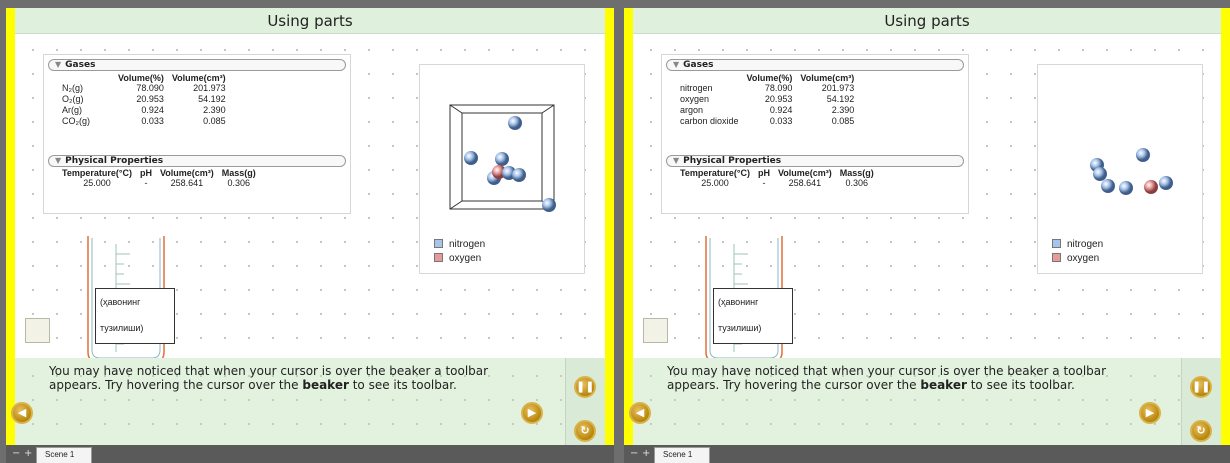  Describe the element at coordinates (692, 110) in the screenshot. I see `gas-name: argon` at that location.